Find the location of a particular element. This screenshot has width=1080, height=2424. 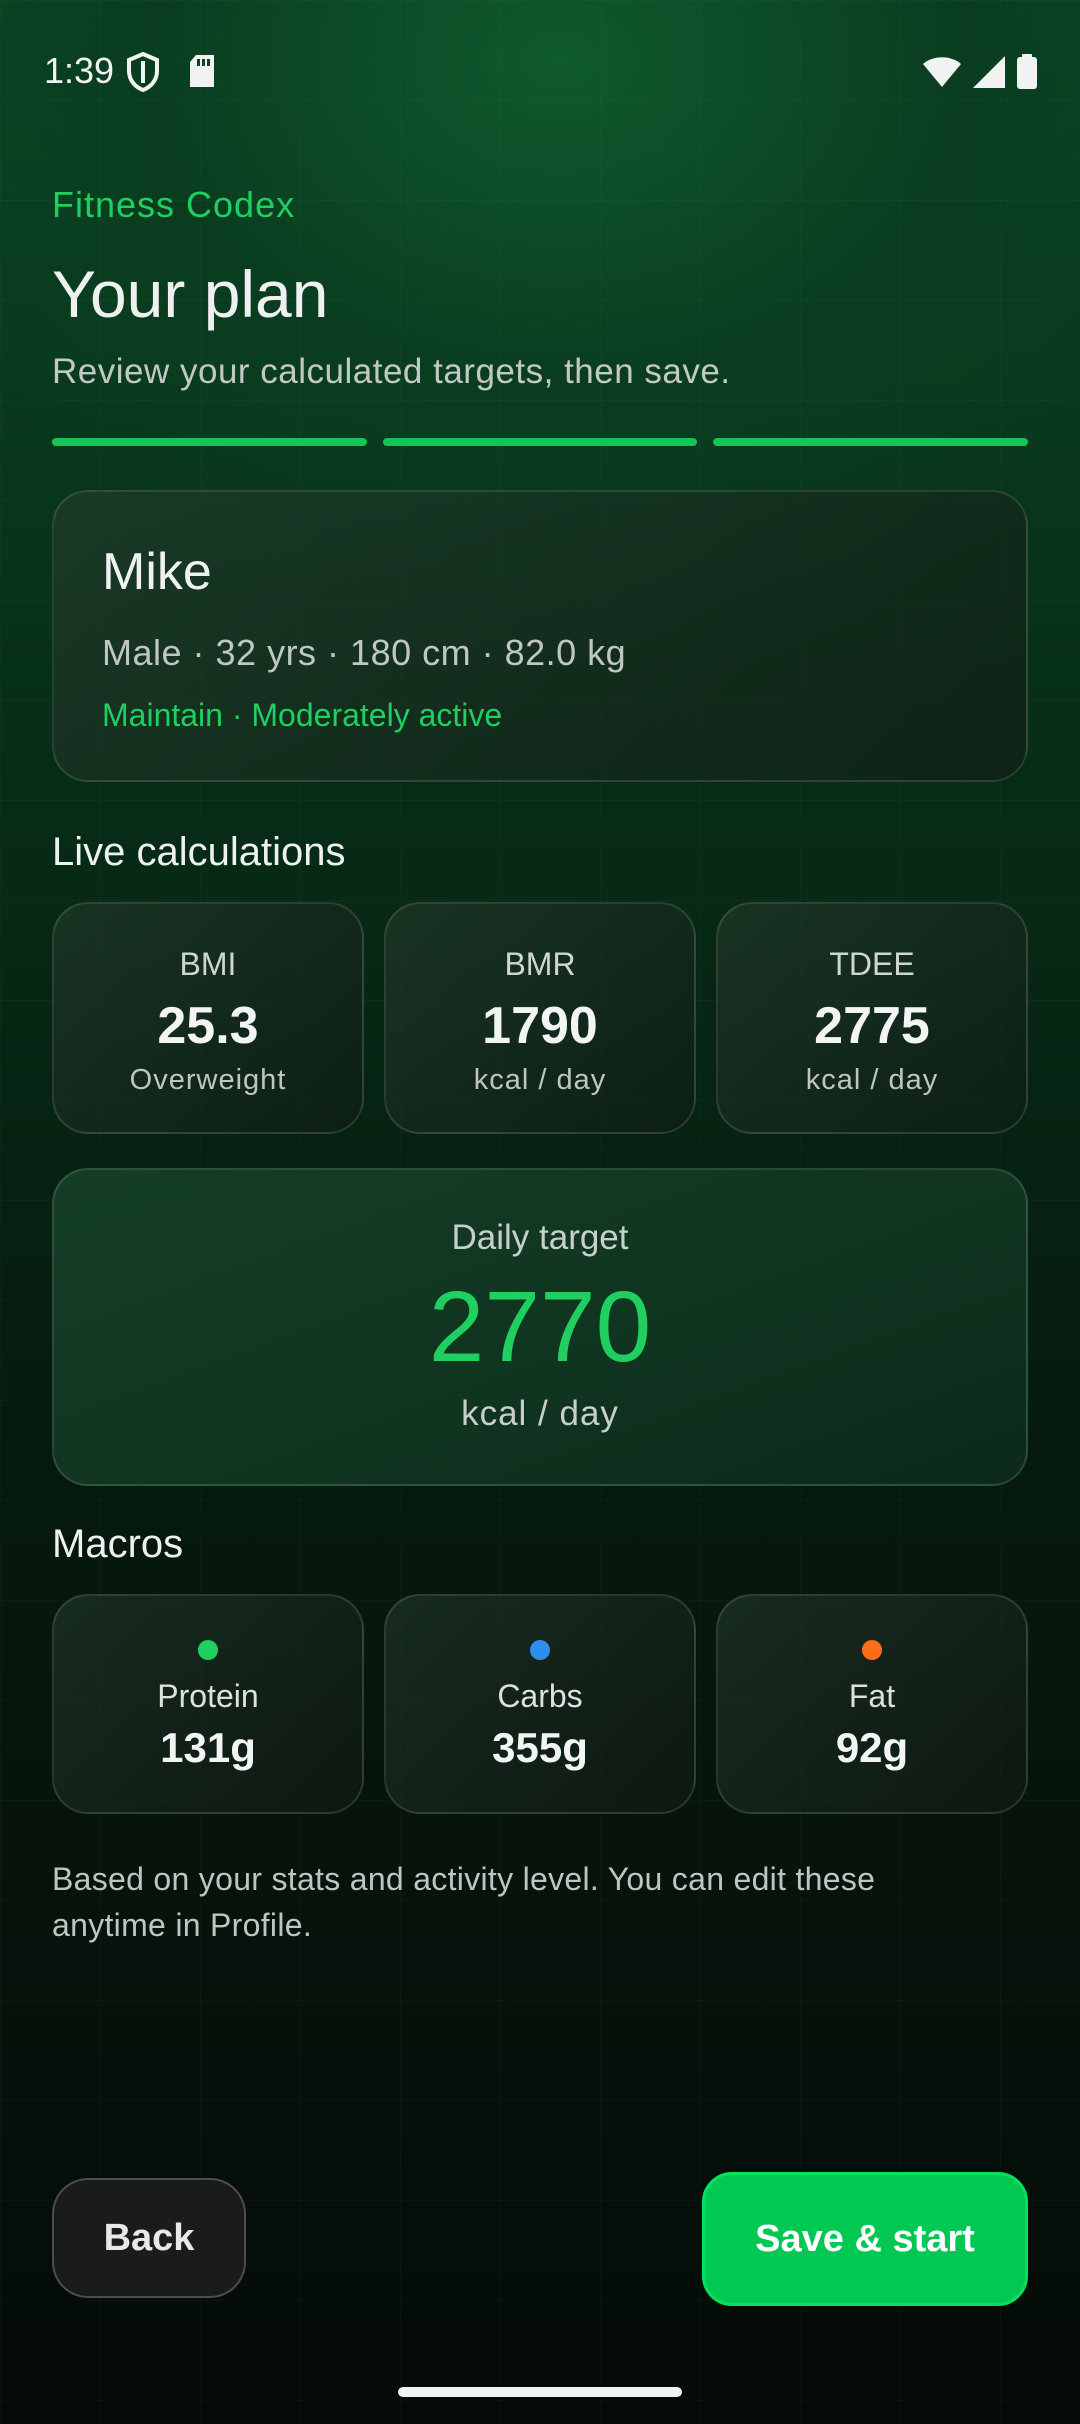

macro-carbs-tile: Carbs 355g is located at coordinates (540, 1704).